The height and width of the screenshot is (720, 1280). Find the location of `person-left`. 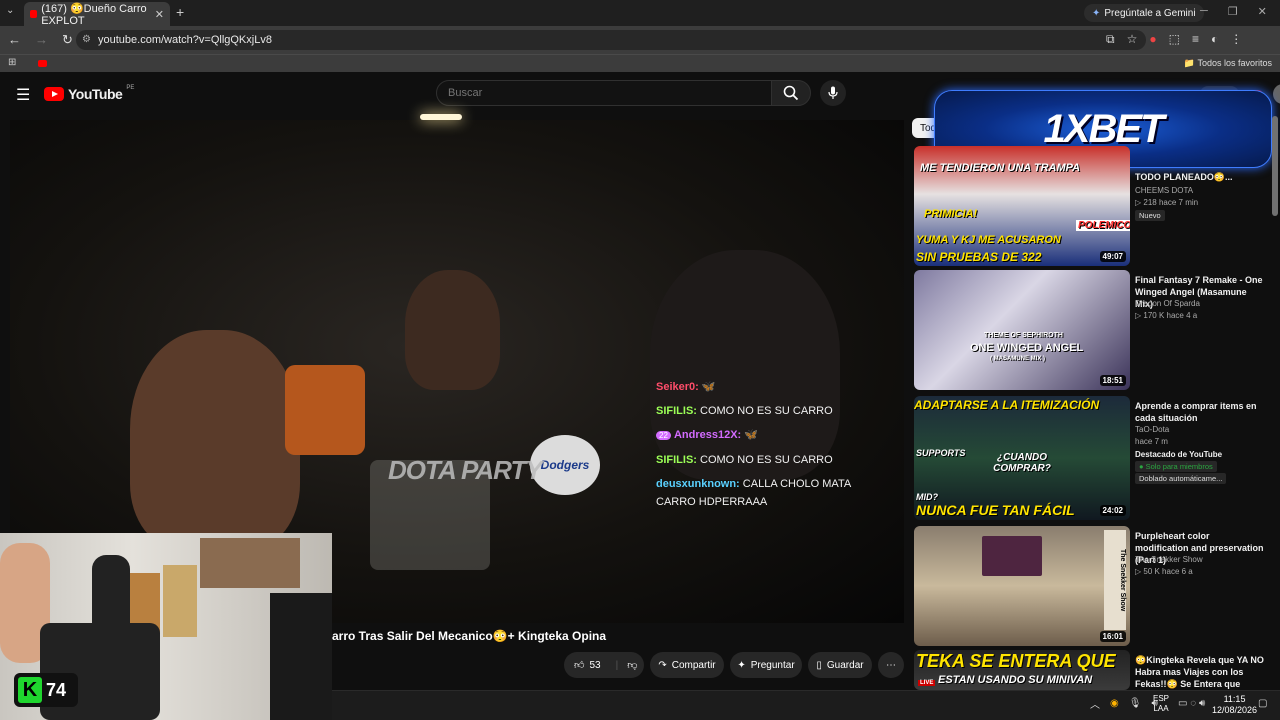

person-left is located at coordinates (215, 440).